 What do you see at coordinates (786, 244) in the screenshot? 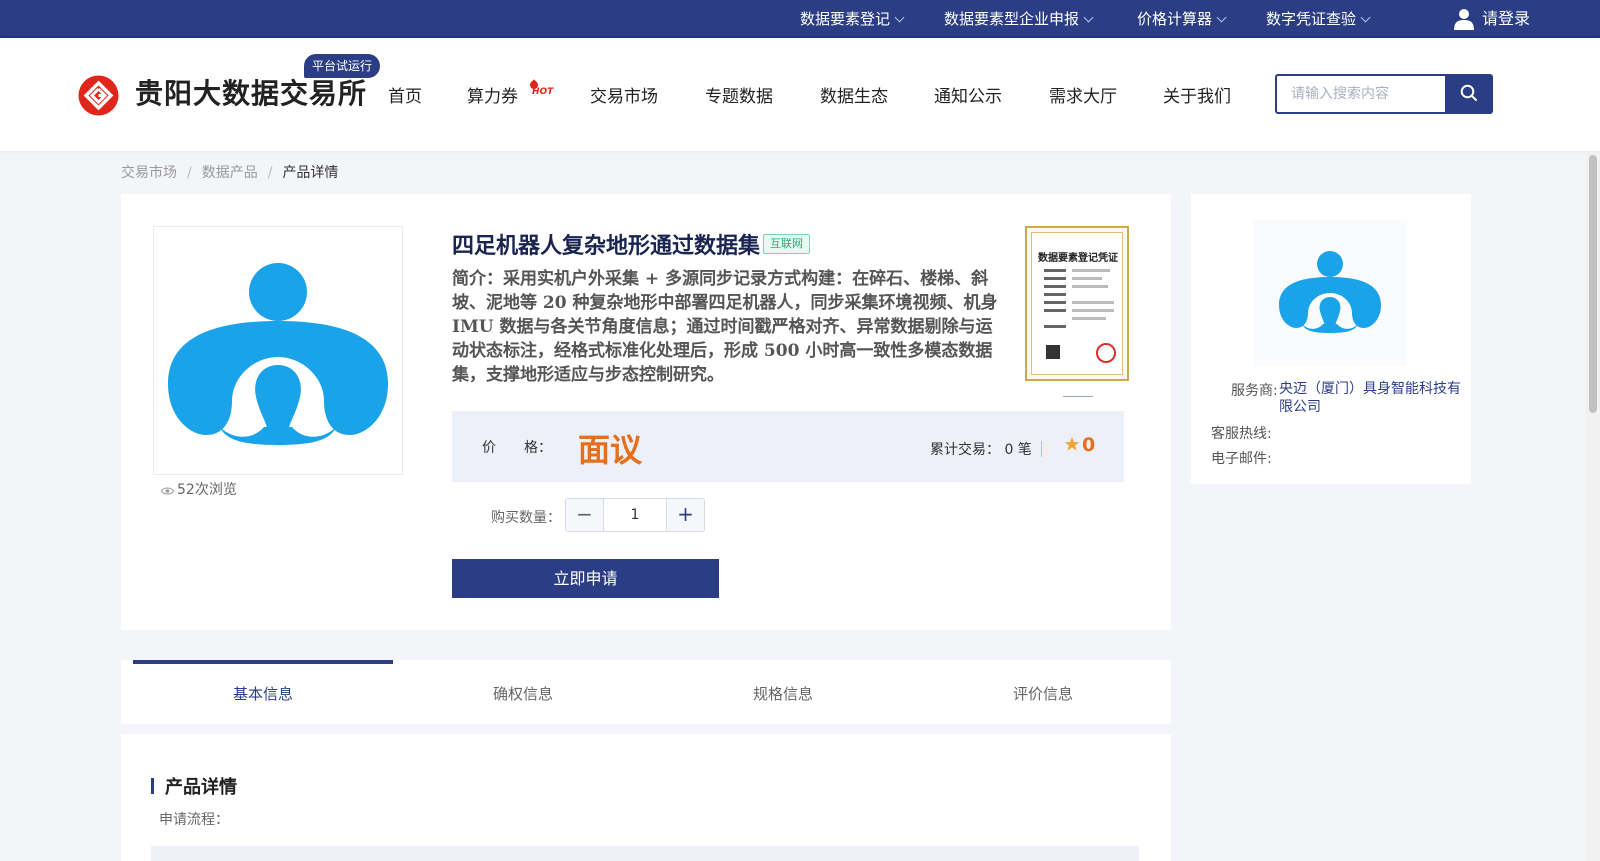
I see `category-tag: 互联网` at bounding box center [786, 244].